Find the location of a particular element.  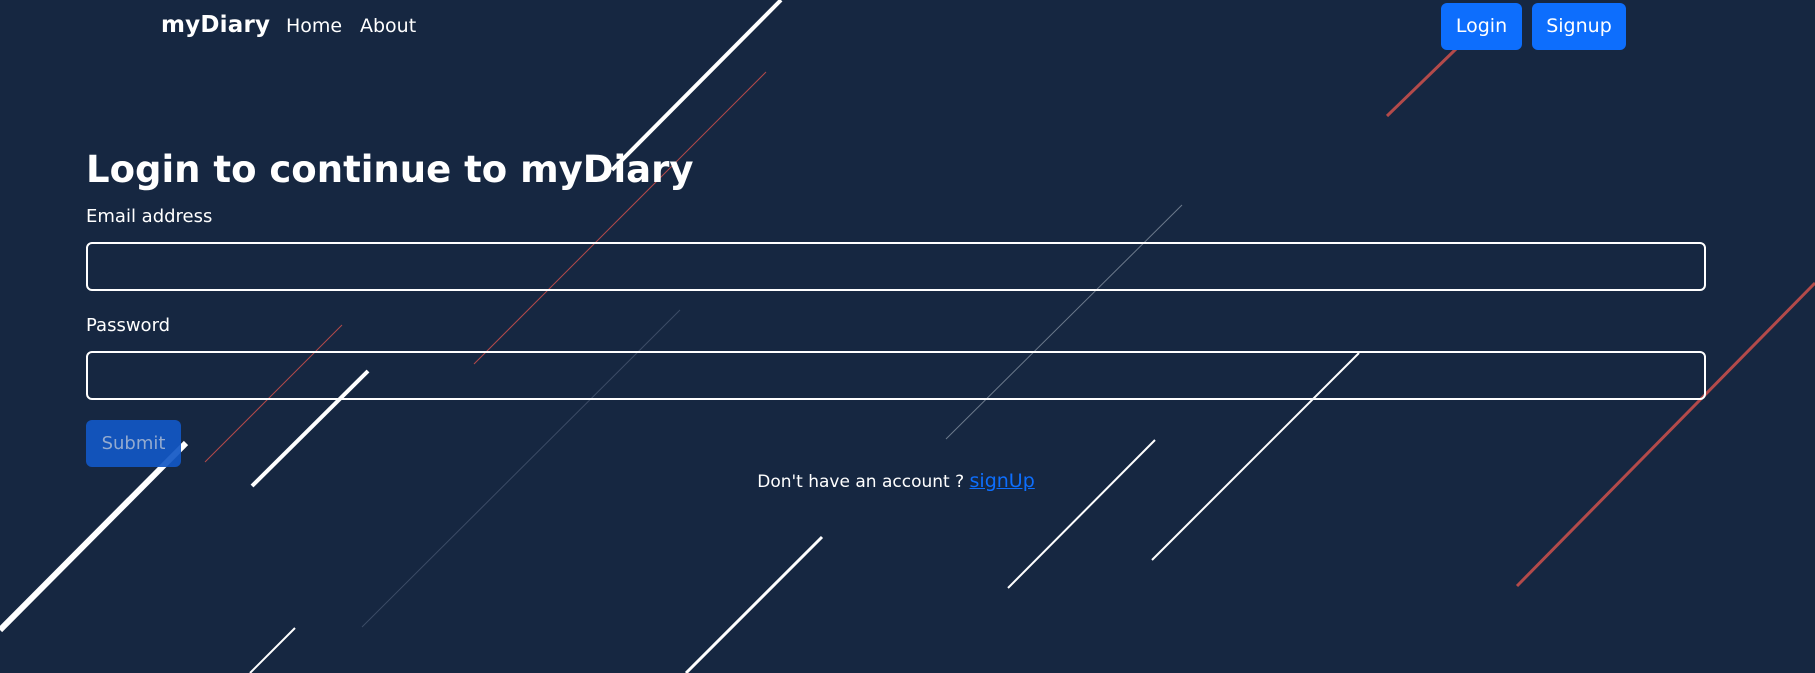

navbar: myDiary Home About Login Signup is located at coordinates (907, 27).